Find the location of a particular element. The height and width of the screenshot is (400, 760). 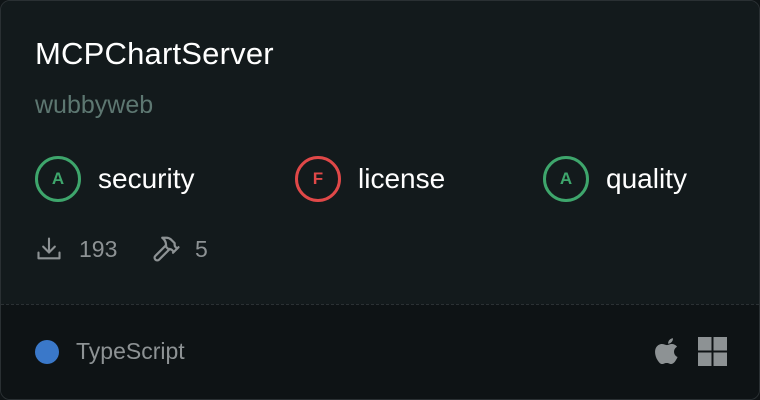

grade-quality: A quality is located at coordinates (615, 179).